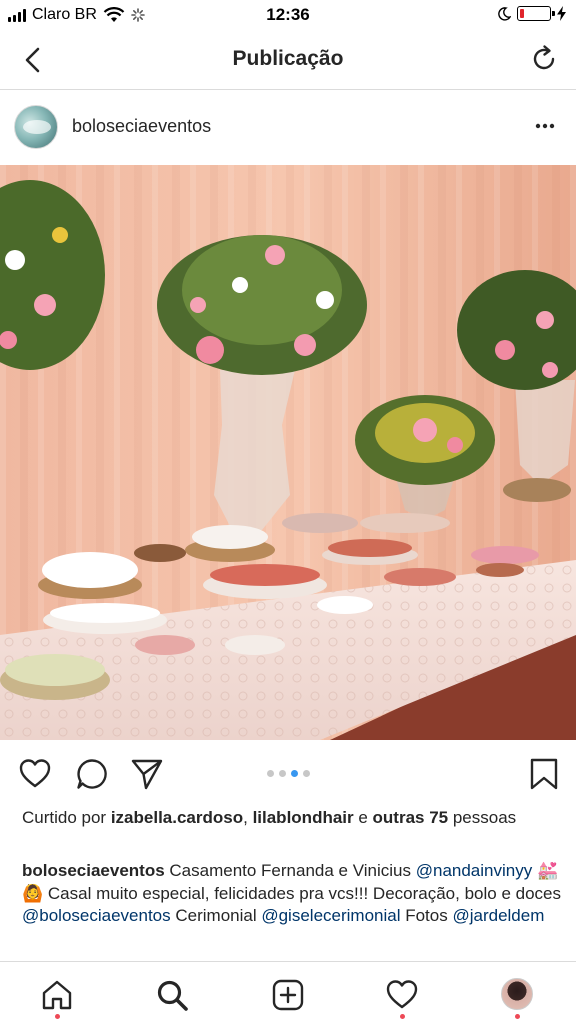  What do you see at coordinates (522, 13) in the screenshot?
I see `battery-level` at bounding box center [522, 13].